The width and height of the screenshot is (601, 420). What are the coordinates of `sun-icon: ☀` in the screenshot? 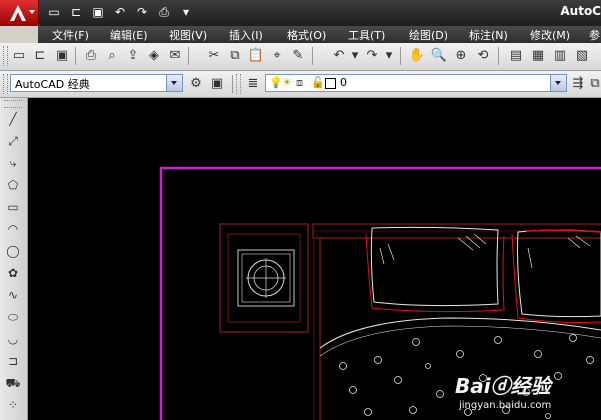 It's located at (287, 82).